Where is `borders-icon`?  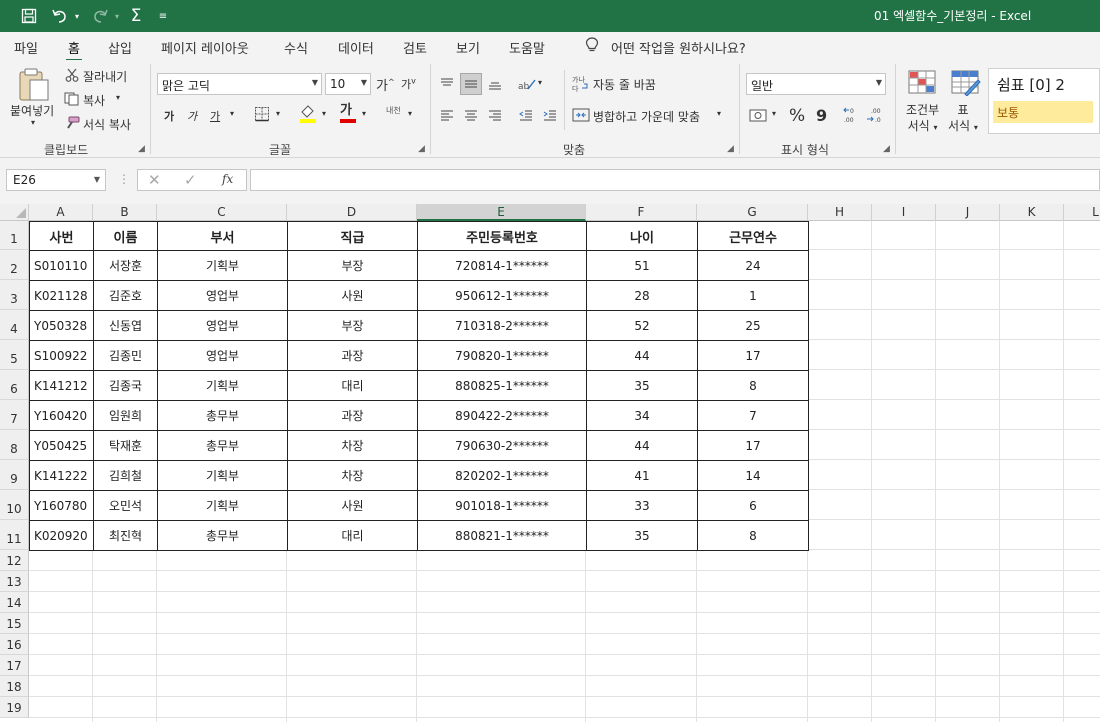 borders-icon is located at coordinates (262, 115).